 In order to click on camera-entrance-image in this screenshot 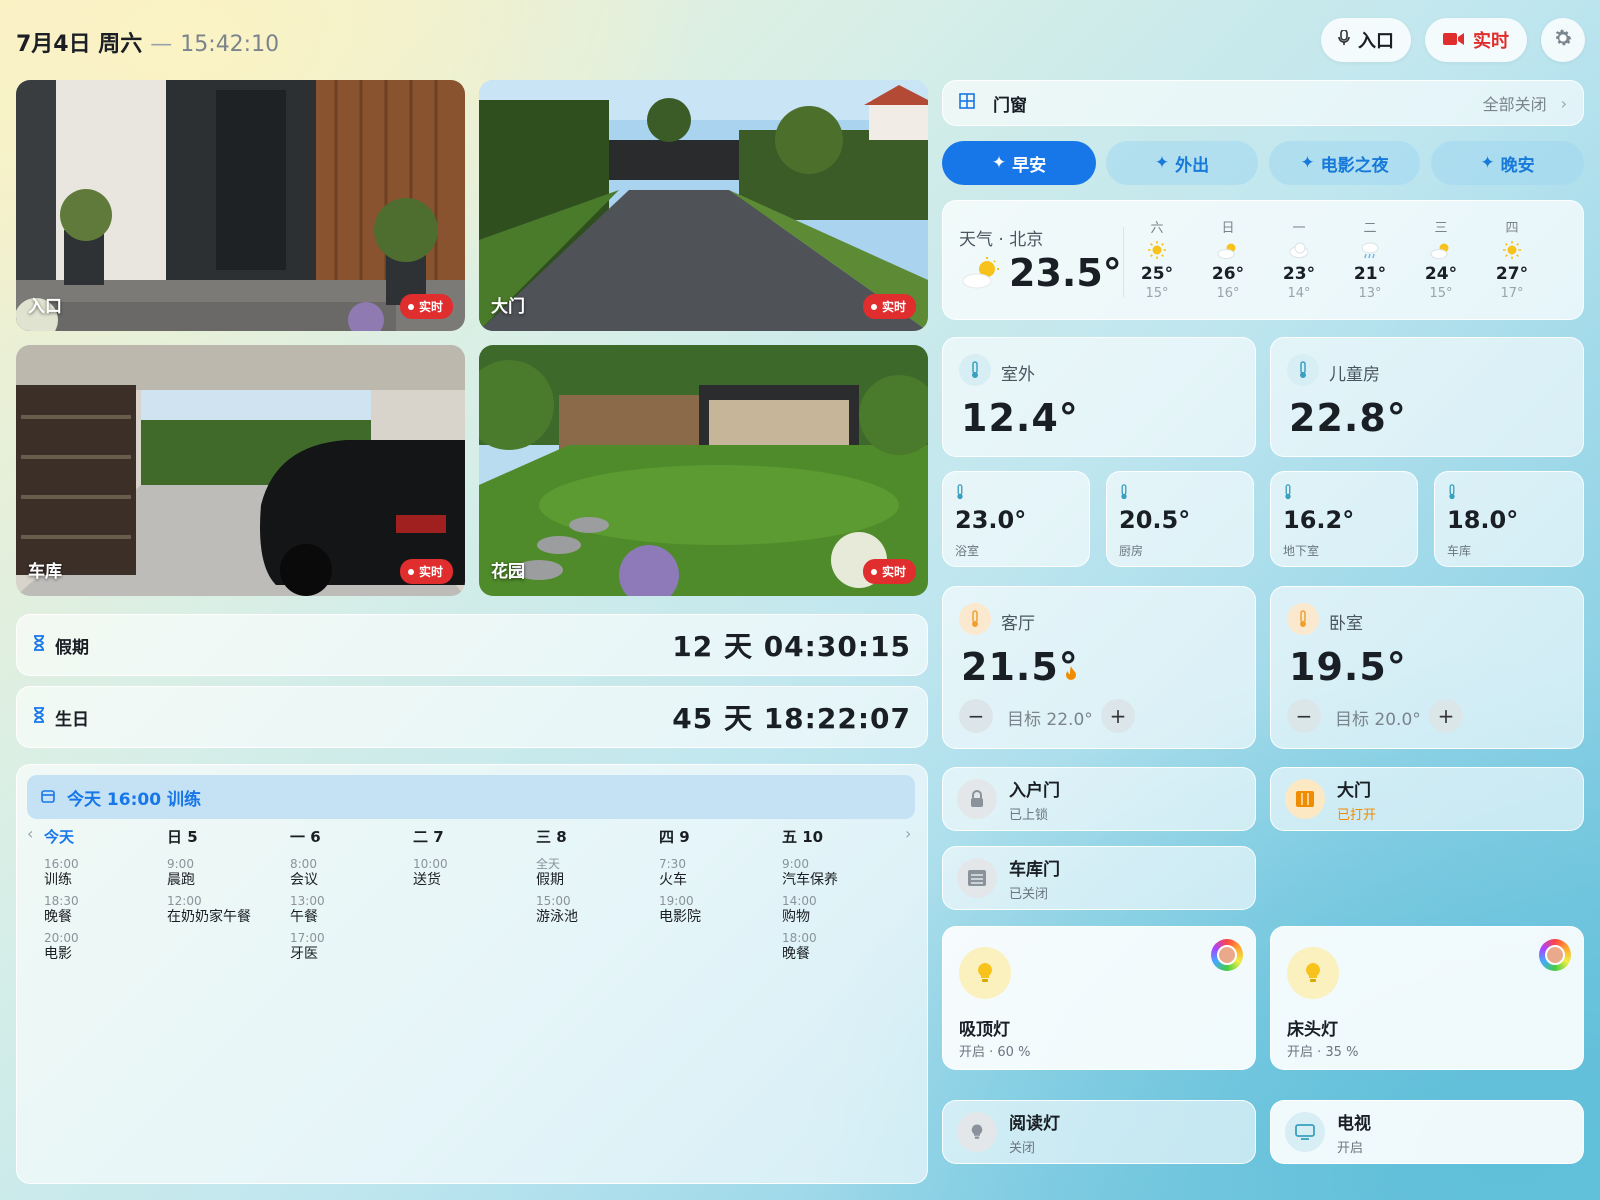, I will do `click(240, 205)`.